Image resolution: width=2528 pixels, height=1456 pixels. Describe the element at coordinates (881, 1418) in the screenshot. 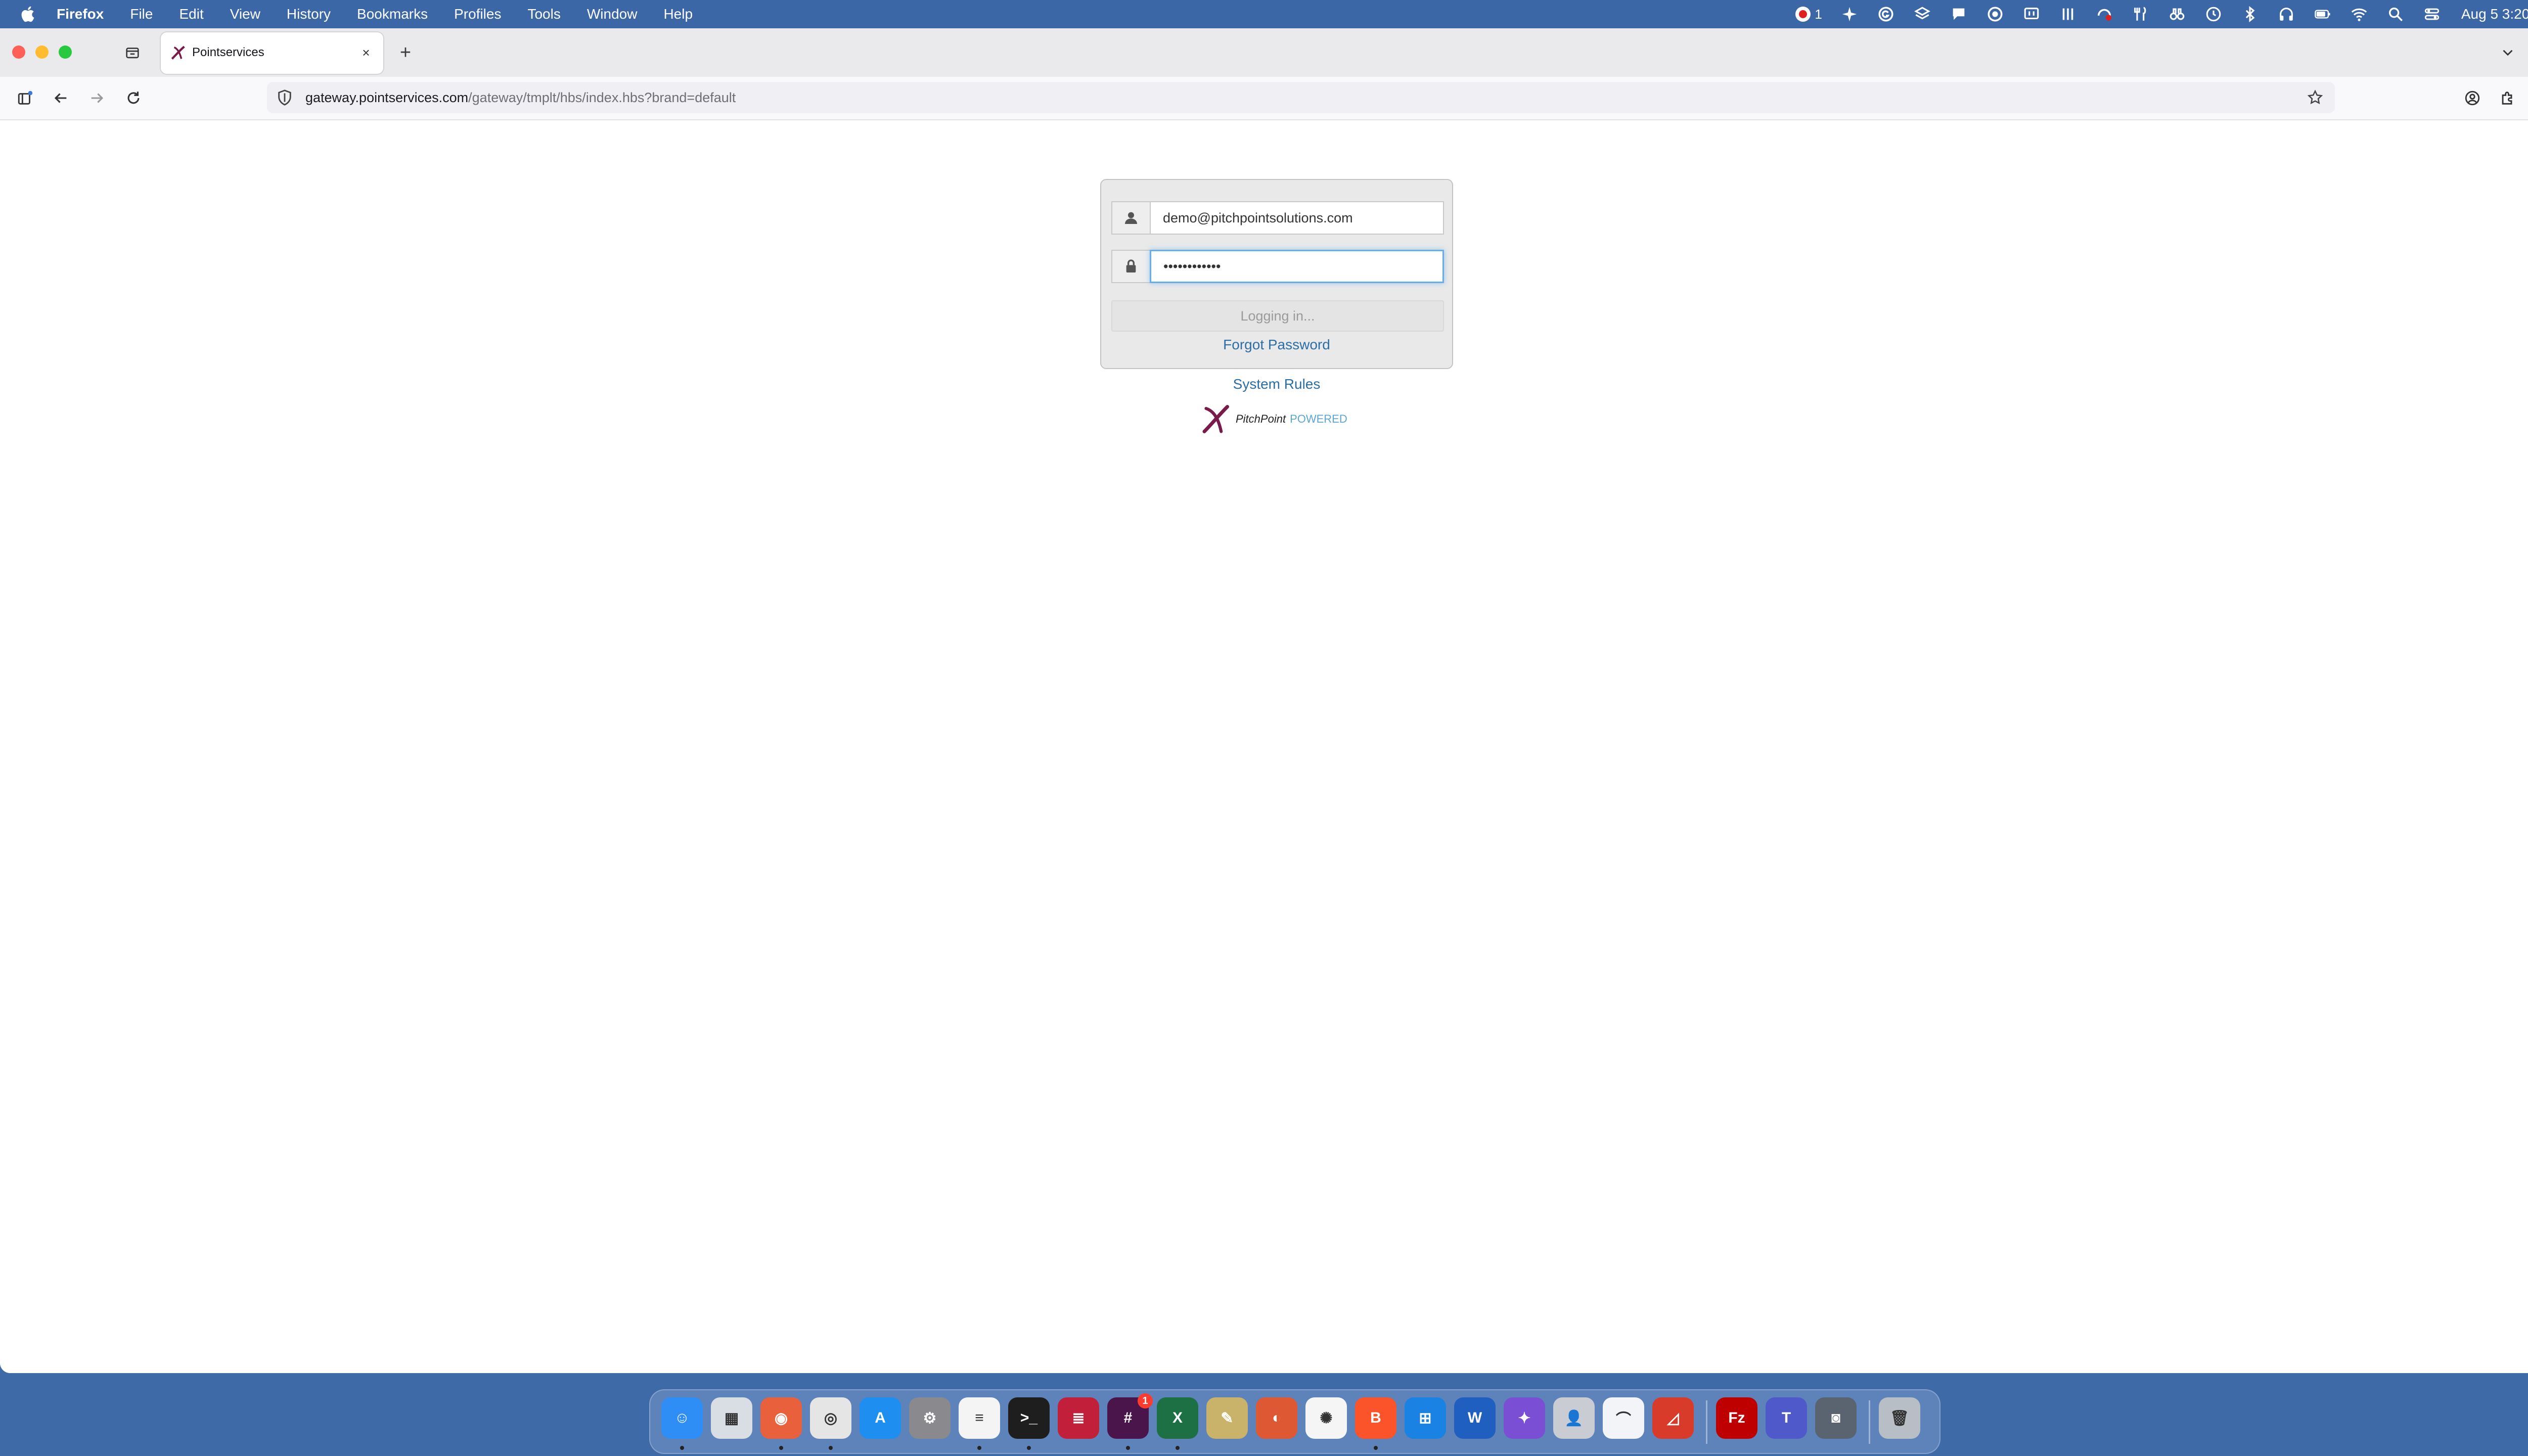

I see `app-store-icon: A` at that location.